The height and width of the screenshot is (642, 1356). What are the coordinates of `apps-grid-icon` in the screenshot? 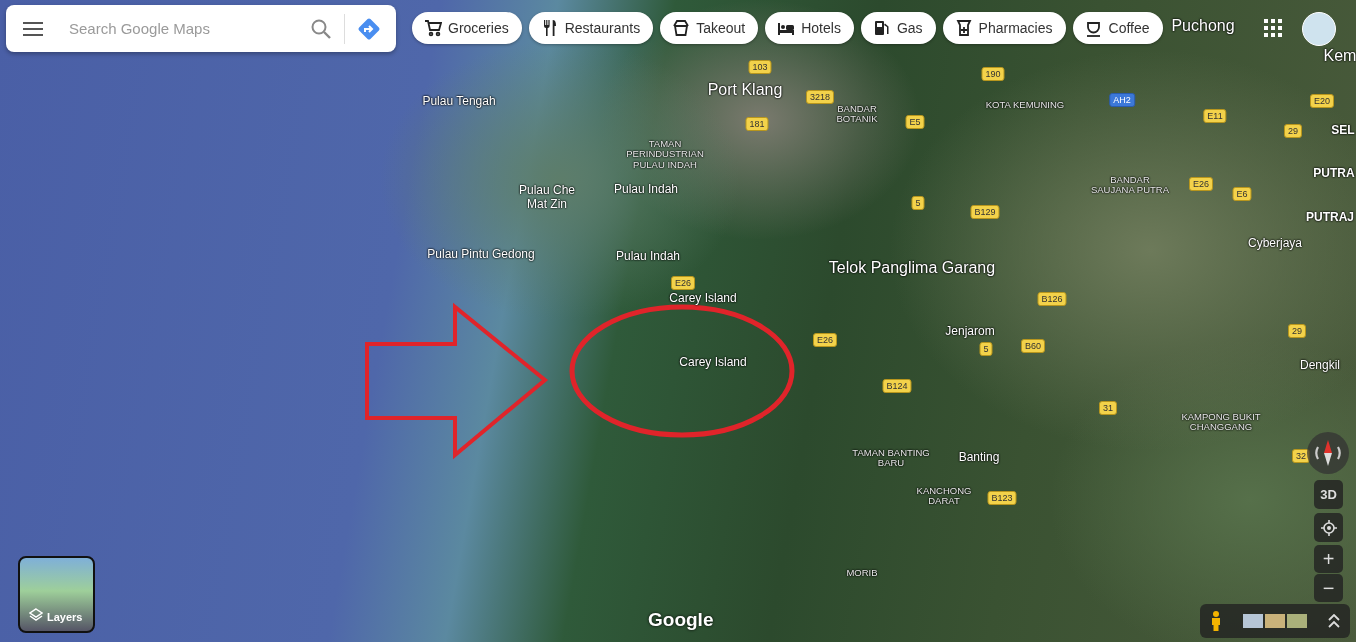 It's located at (1273, 28).